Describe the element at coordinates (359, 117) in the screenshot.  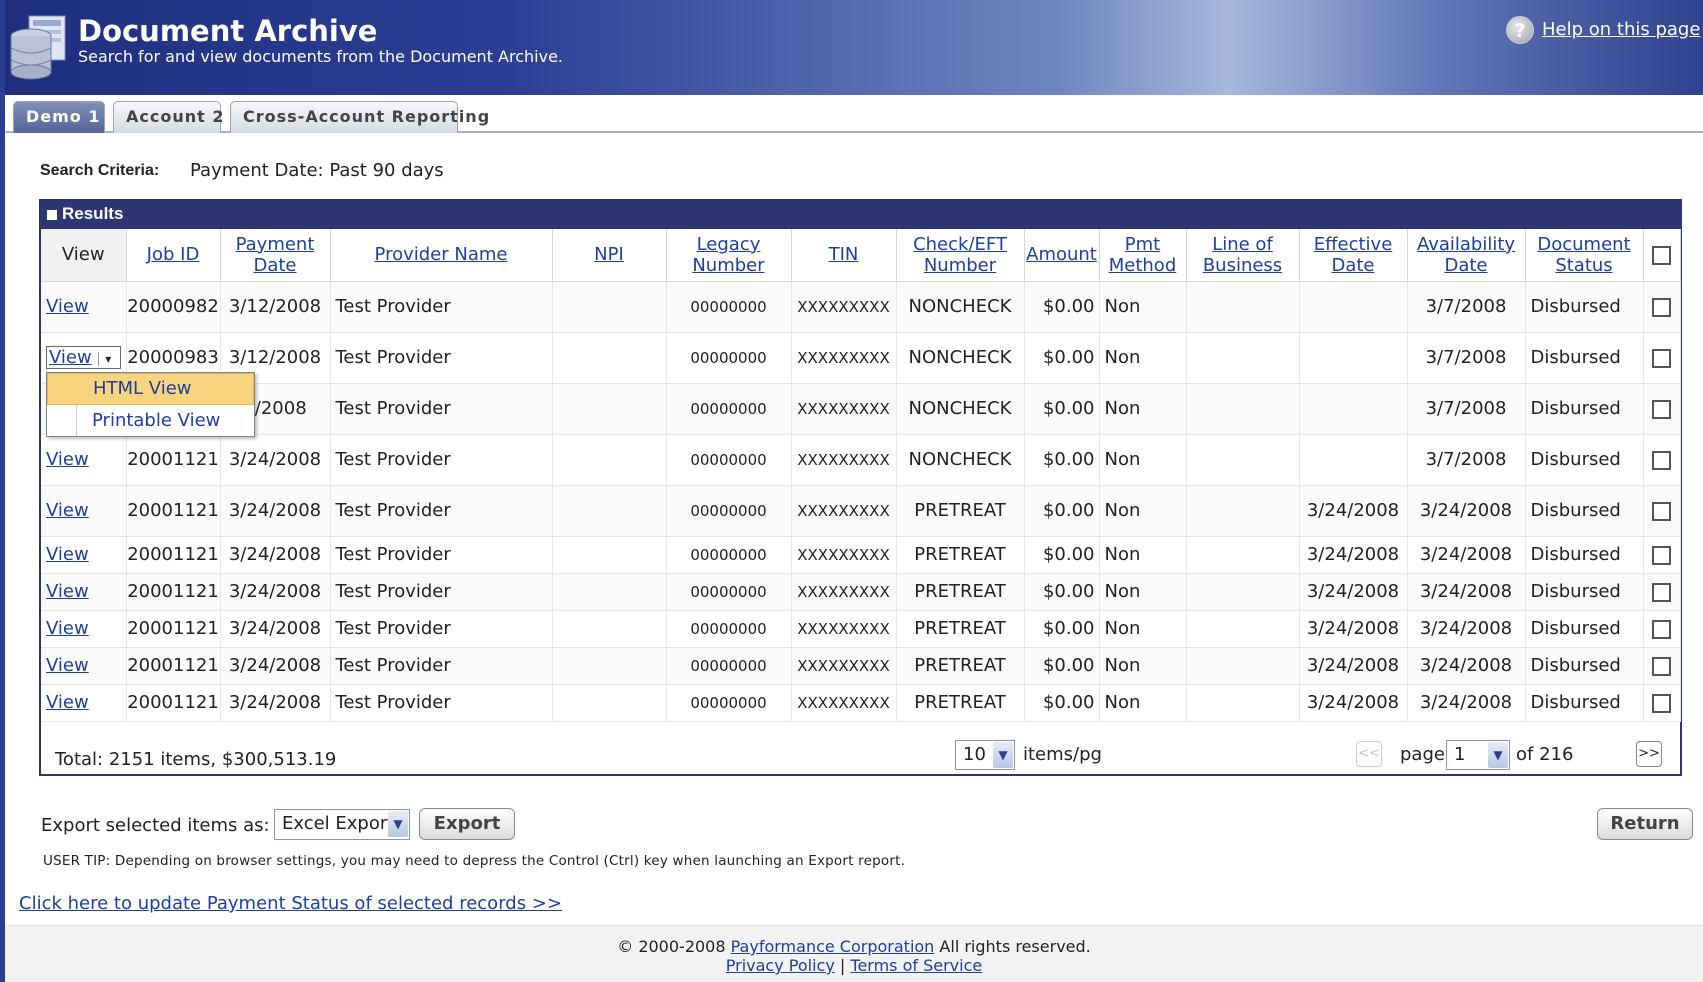
I see `tab-cross-account-reporting: Cross-Account Reporting` at that location.